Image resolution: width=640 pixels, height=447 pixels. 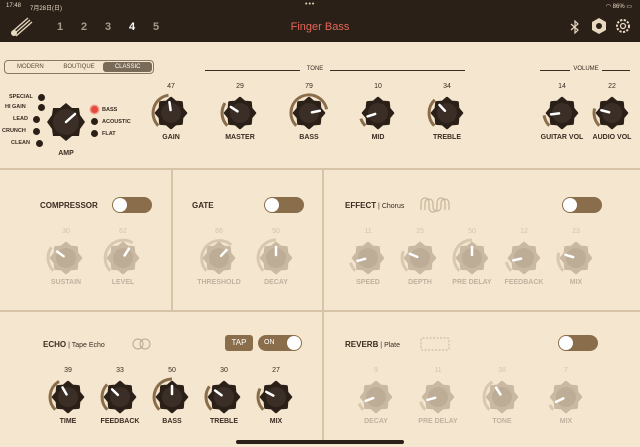 What do you see at coordinates (171, 113) in the screenshot?
I see `amp-gain-knob` at bounding box center [171, 113].